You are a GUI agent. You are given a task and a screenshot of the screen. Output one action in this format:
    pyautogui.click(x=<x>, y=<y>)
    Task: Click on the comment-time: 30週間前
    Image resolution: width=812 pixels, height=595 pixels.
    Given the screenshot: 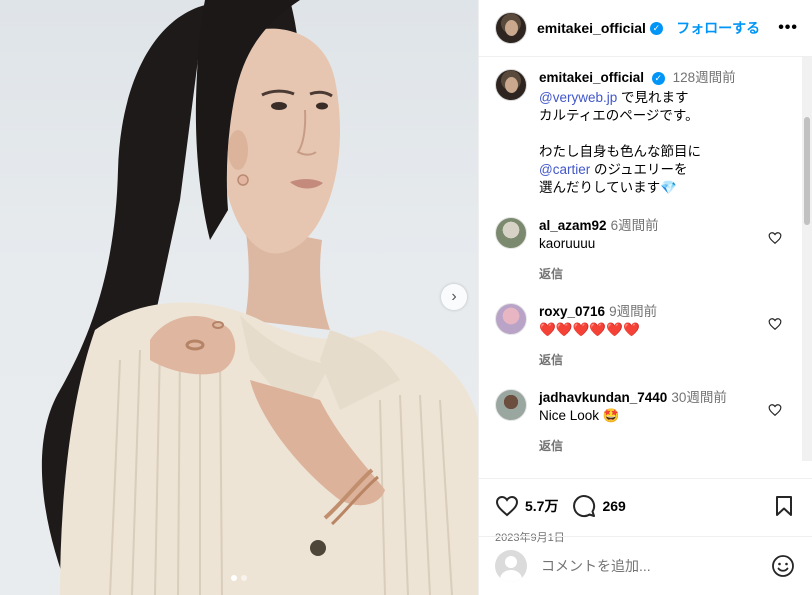 What is the action you would take?
    pyautogui.click(x=699, y=397)
    